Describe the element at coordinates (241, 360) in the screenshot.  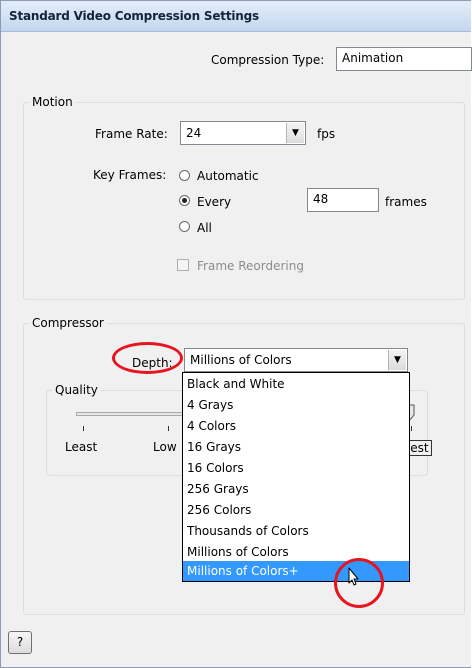
I see `depth-value: Millions of Colors` at that location.